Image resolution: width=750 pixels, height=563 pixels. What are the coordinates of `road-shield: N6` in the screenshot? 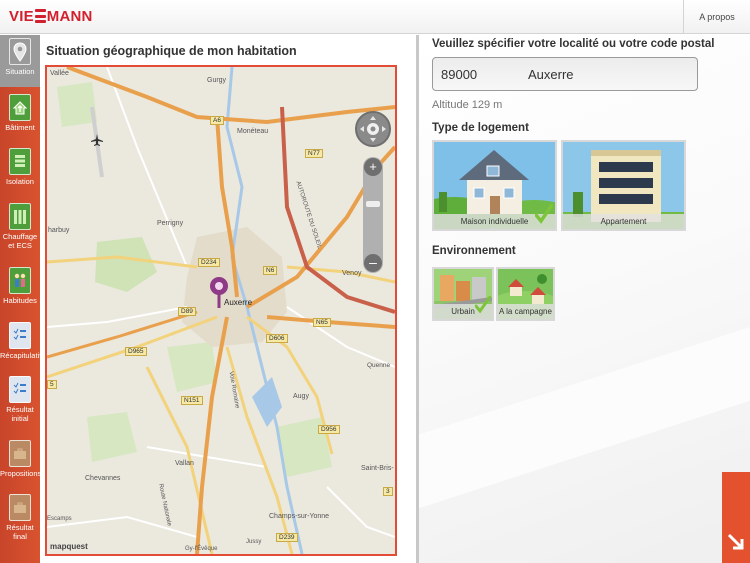 It's located at (270, 270).